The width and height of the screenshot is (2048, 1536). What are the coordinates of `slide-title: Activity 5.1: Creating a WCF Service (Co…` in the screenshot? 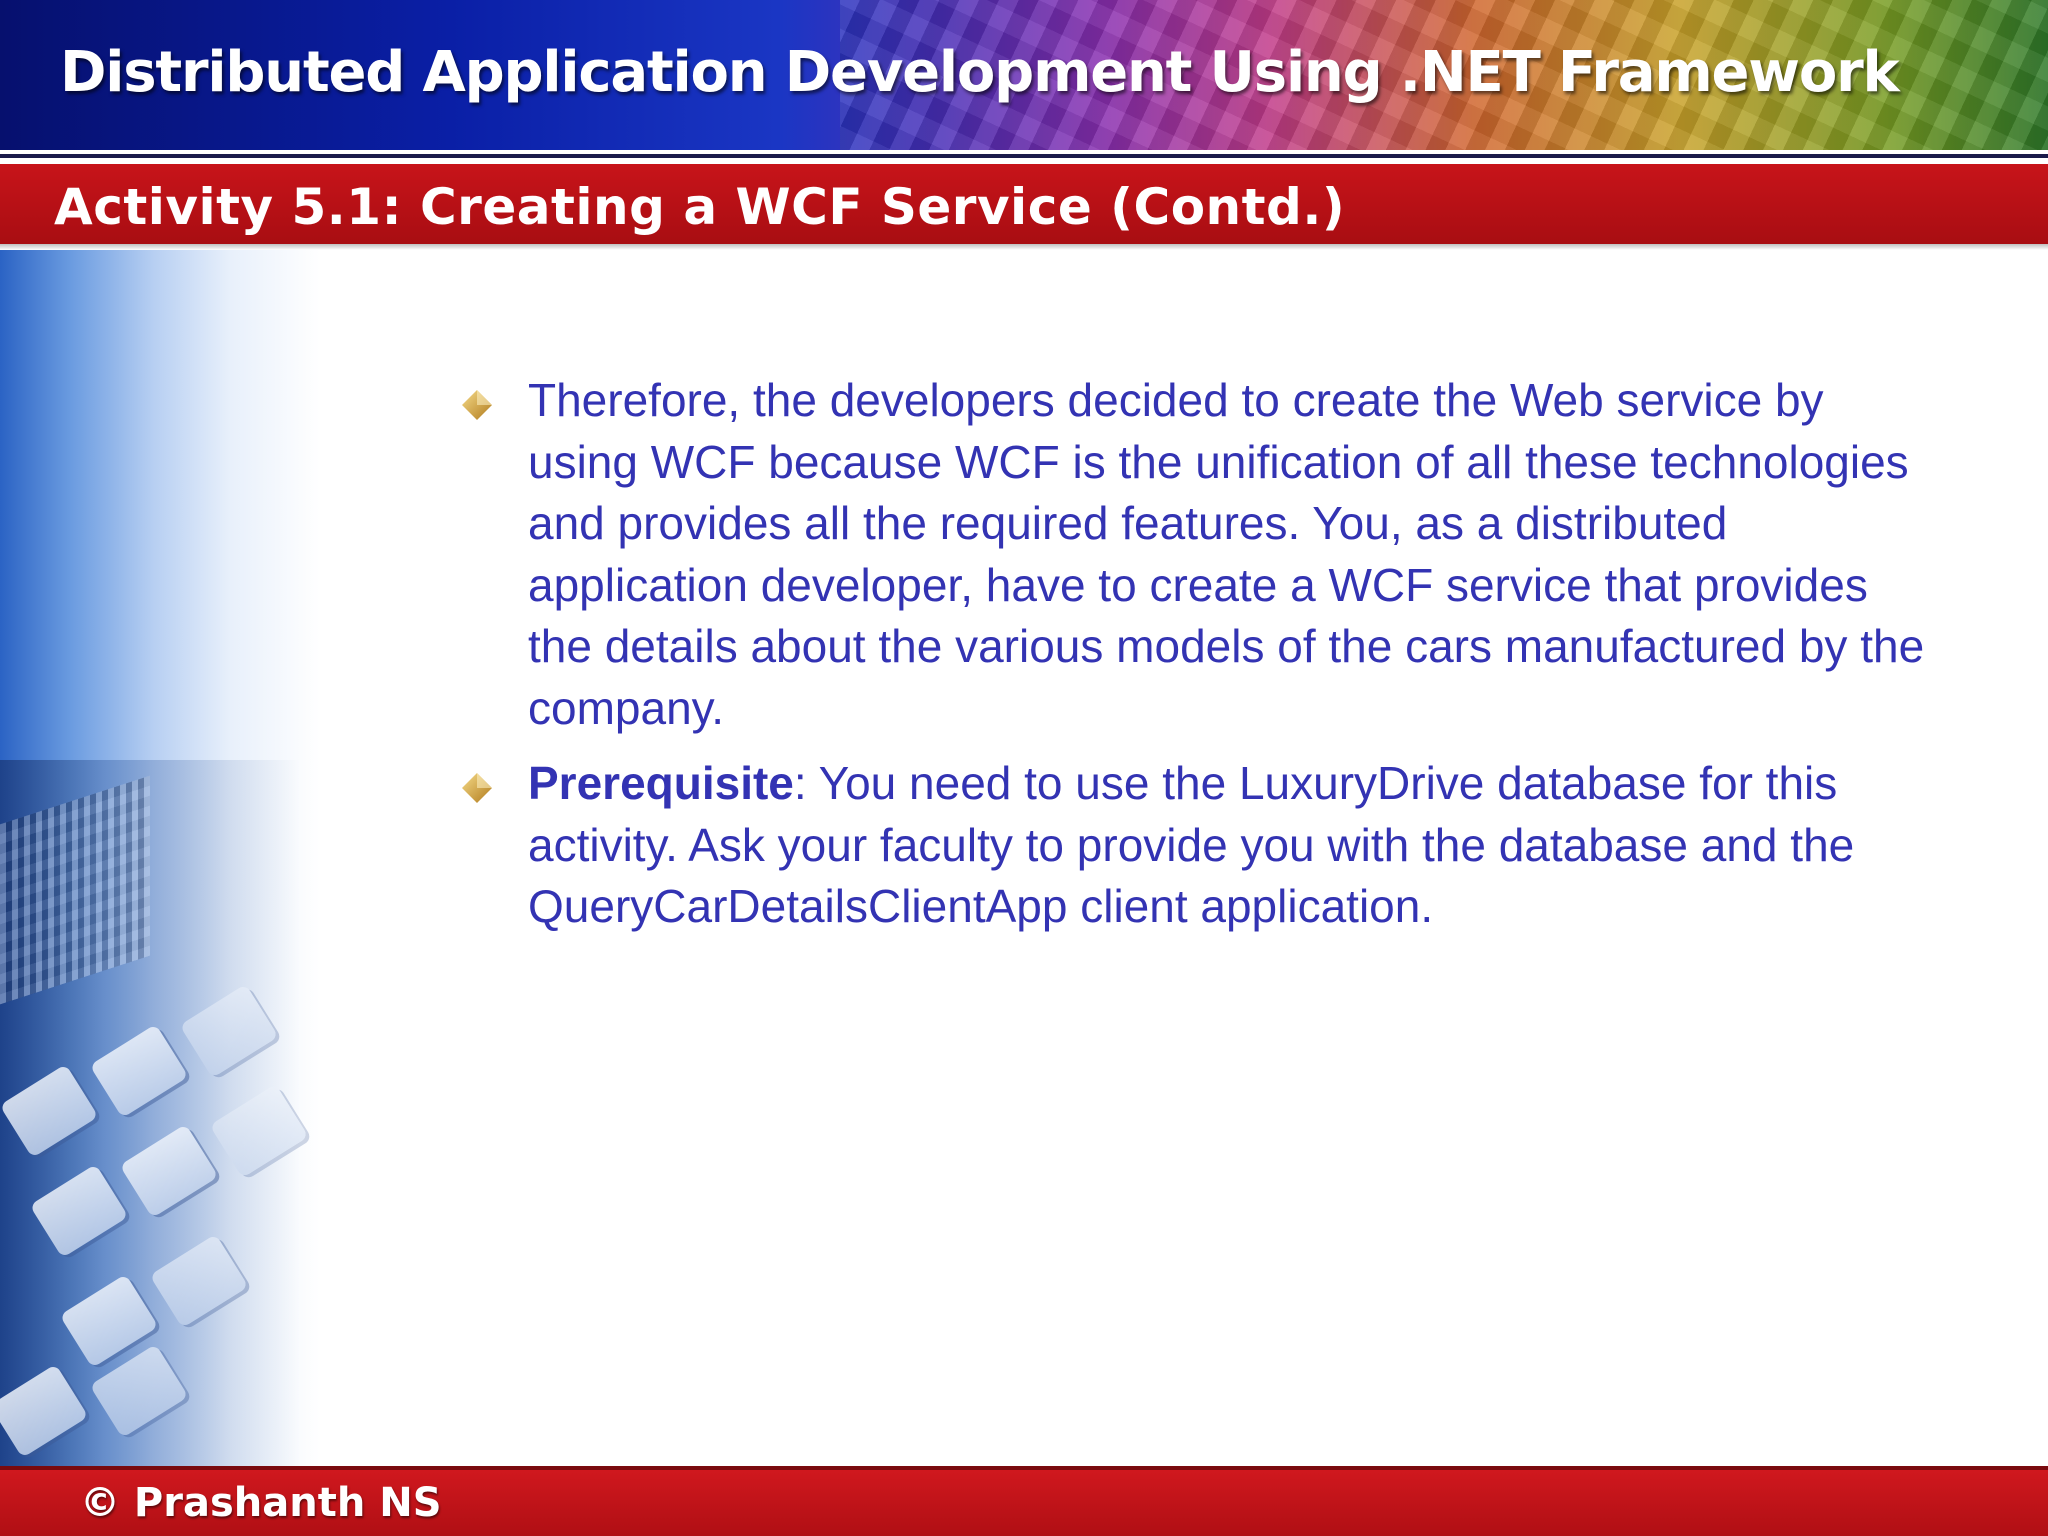 It's located at (700, 207).